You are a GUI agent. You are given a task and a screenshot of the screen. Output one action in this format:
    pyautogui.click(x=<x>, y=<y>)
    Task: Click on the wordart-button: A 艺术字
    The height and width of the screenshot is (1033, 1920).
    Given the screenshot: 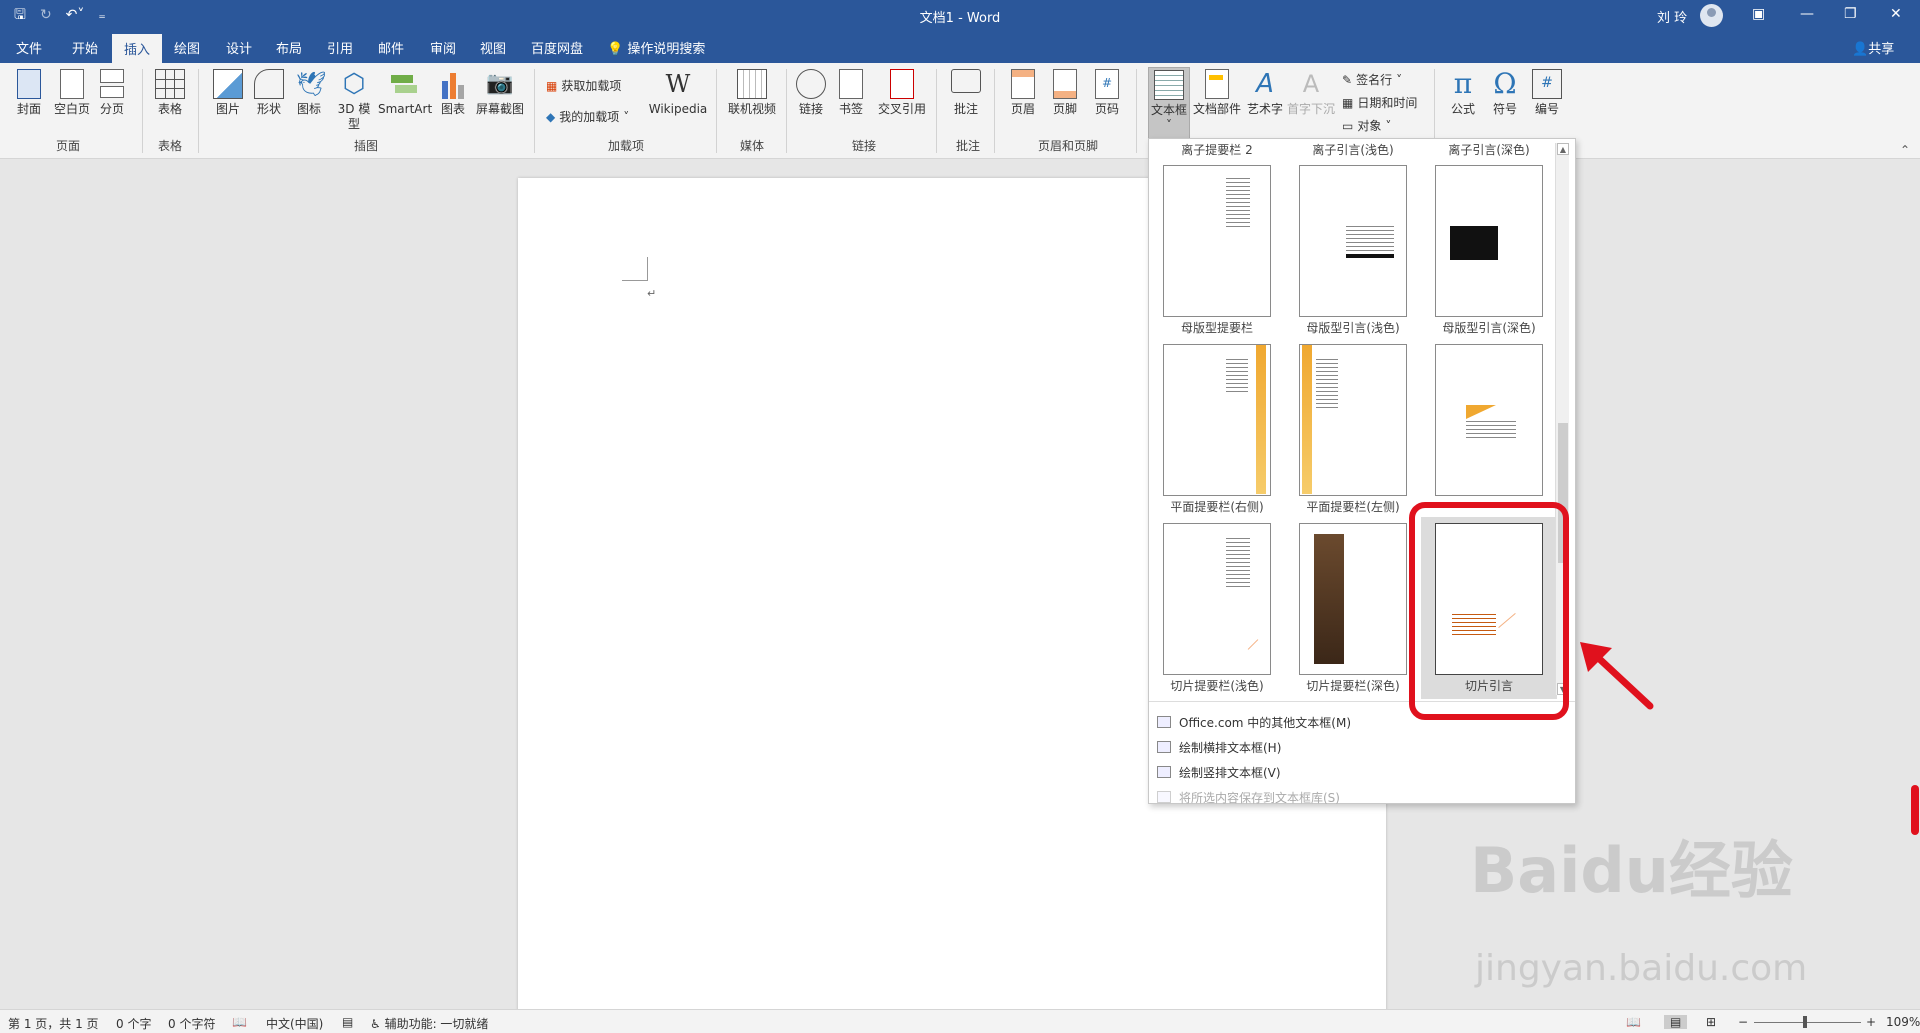 What is the action you would take?
    pyautogui.click(x=1265, y=93)
    